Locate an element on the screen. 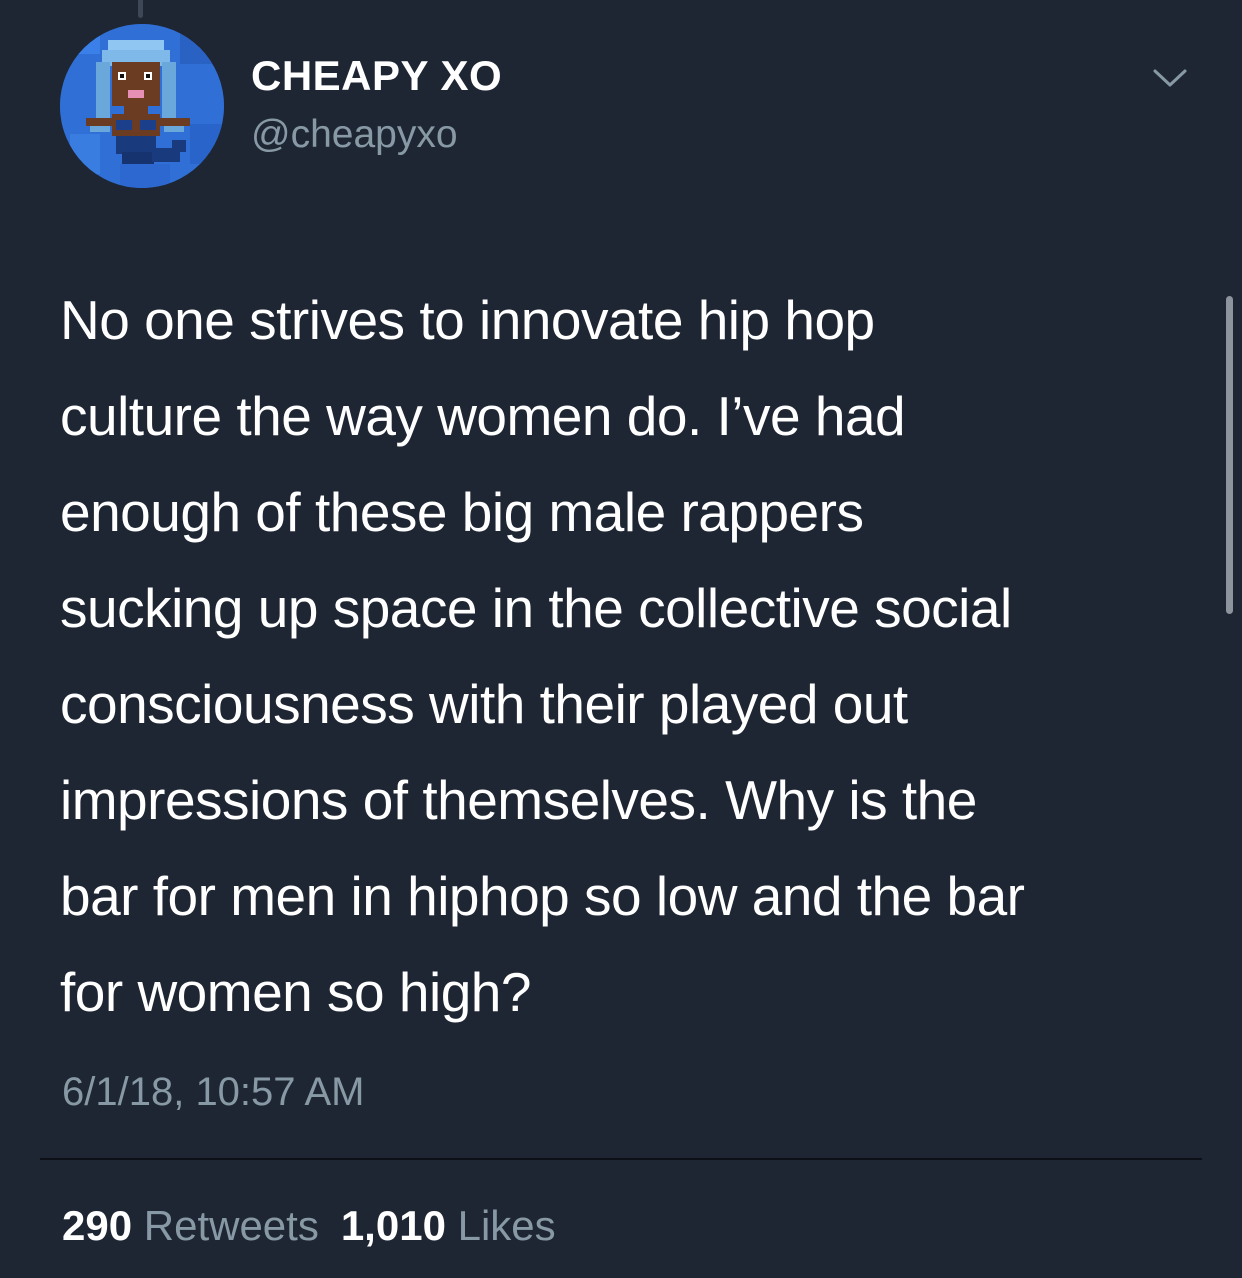  likes-stat: 1,010 Likes is located at coordinates (448, 1225).